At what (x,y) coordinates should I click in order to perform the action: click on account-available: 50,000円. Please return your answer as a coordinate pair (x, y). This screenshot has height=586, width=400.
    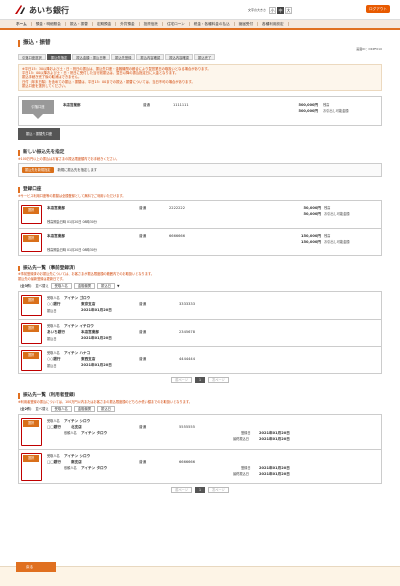
    Looking at the image, I should click on (312, 213).